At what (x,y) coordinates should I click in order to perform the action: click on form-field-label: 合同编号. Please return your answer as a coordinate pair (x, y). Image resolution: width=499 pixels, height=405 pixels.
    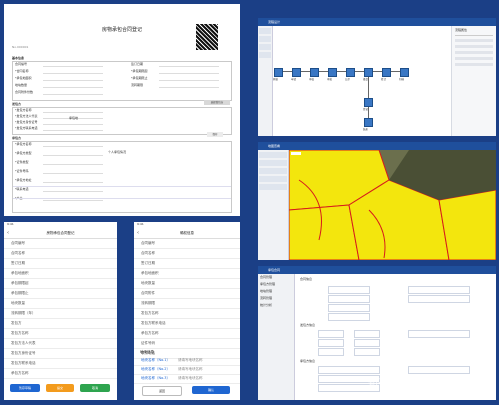
    Looking at the image, I should click on (21, 64).